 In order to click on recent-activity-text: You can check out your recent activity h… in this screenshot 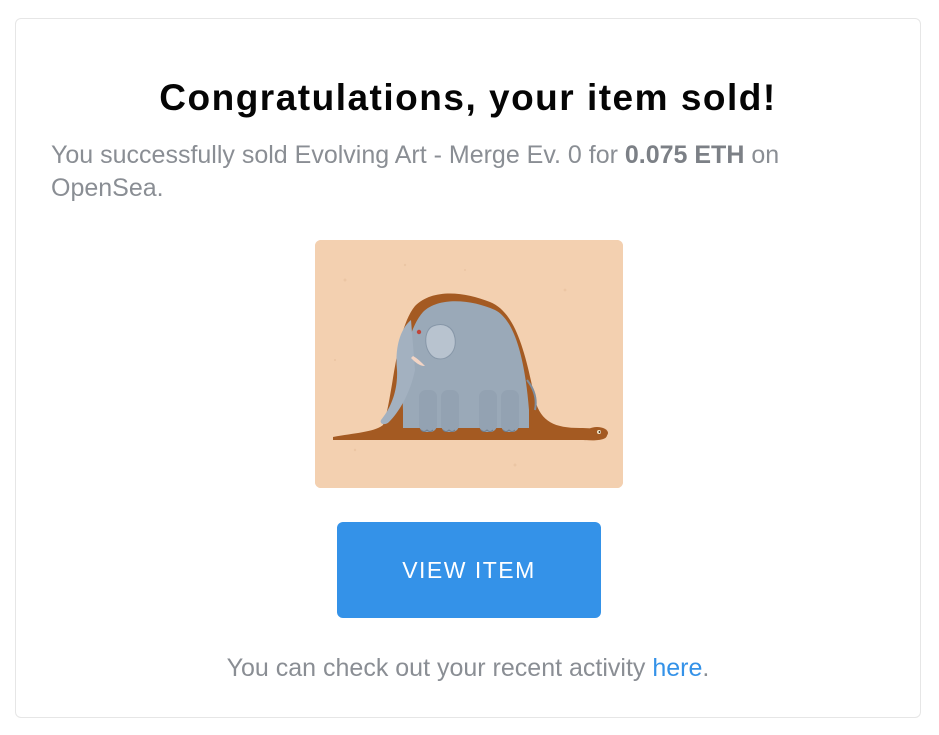, I will do `click(468, 668)`.